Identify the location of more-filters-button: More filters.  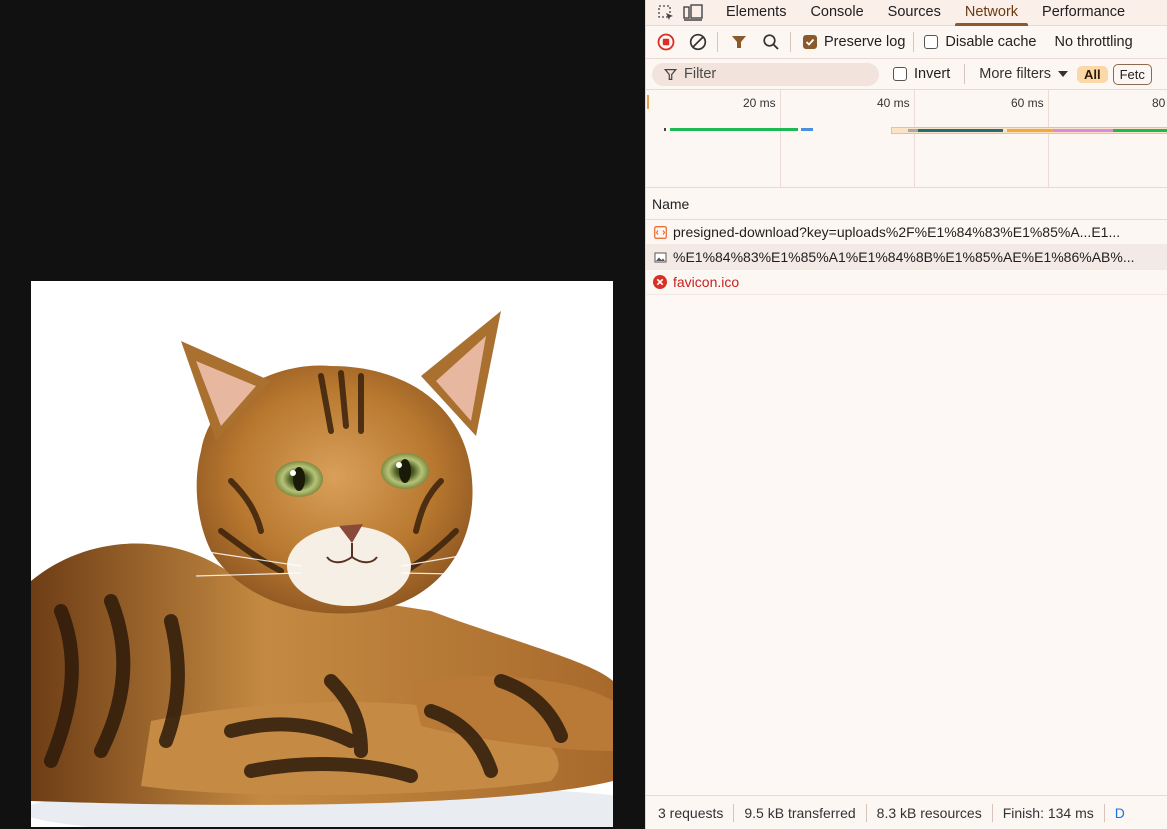
(1023, 74).